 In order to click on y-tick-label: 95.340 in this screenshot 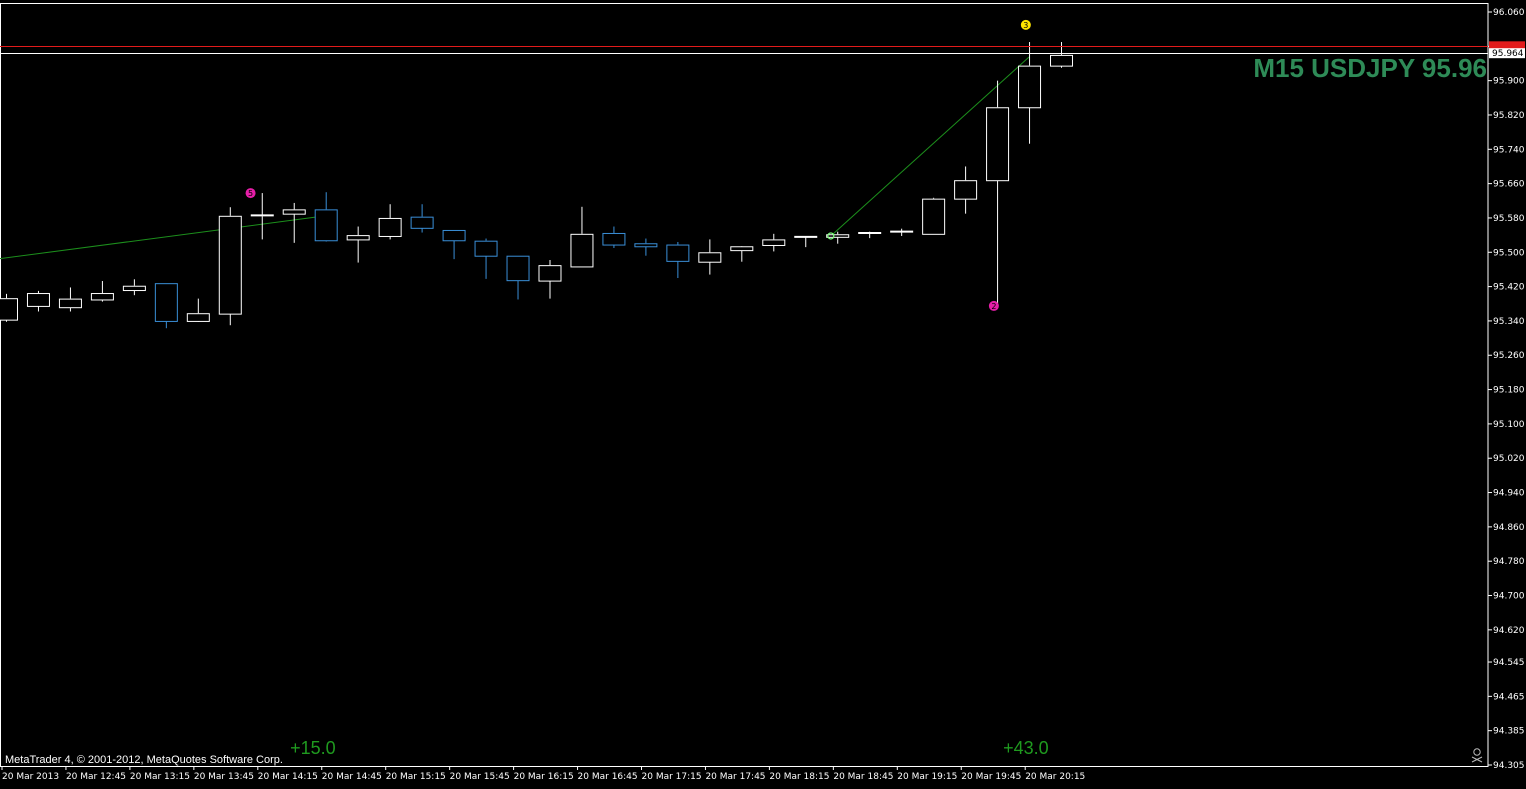, I will do `click(1509, 322)`.